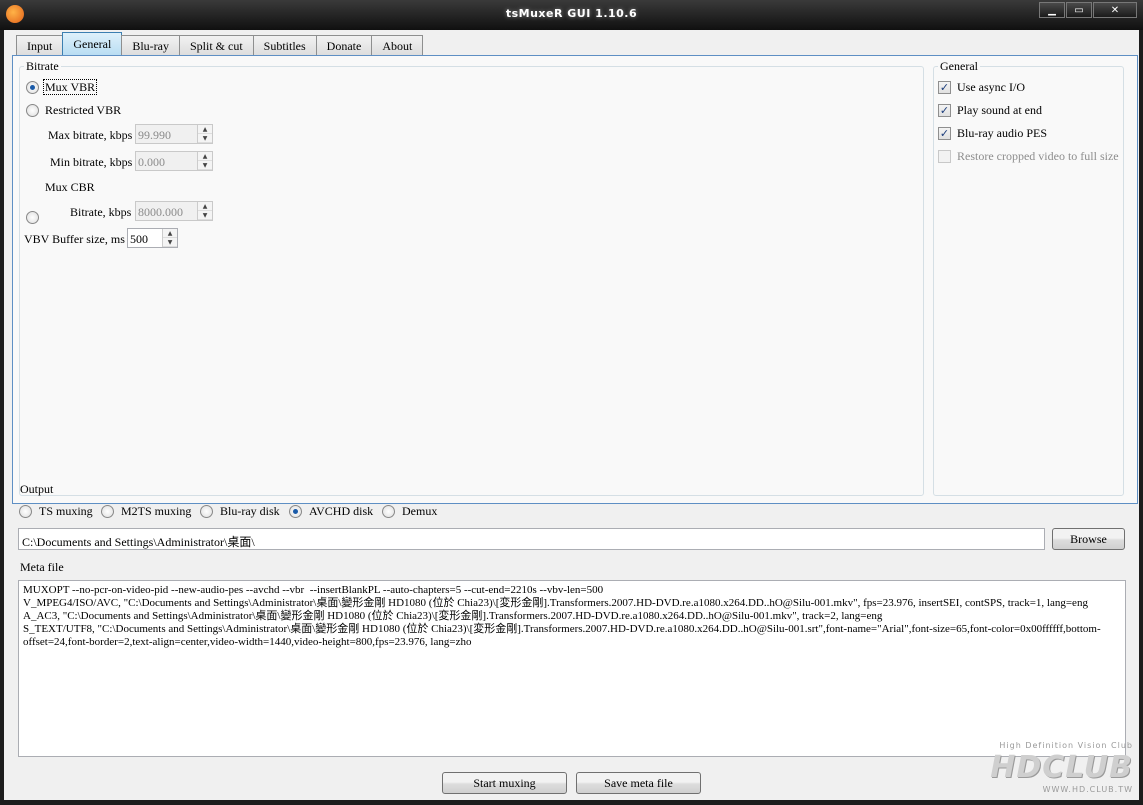 This screenshot has height=805, width=1143. What do you see at coordinates (42, 567) in the screenshot?
I see `meta-file-legend: Meta file` at bounding box center [42, 567].